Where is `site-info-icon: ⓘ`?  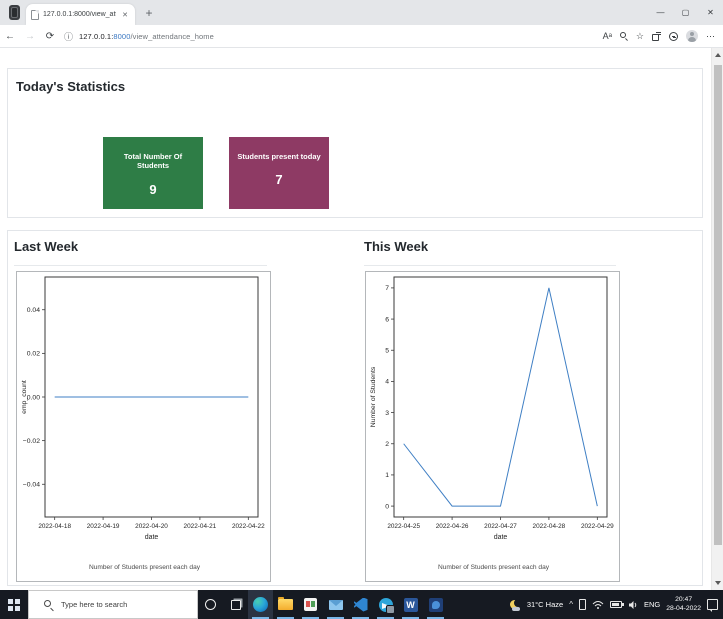 site-info-icon: ⓘ is located at coordinates (68, 36).